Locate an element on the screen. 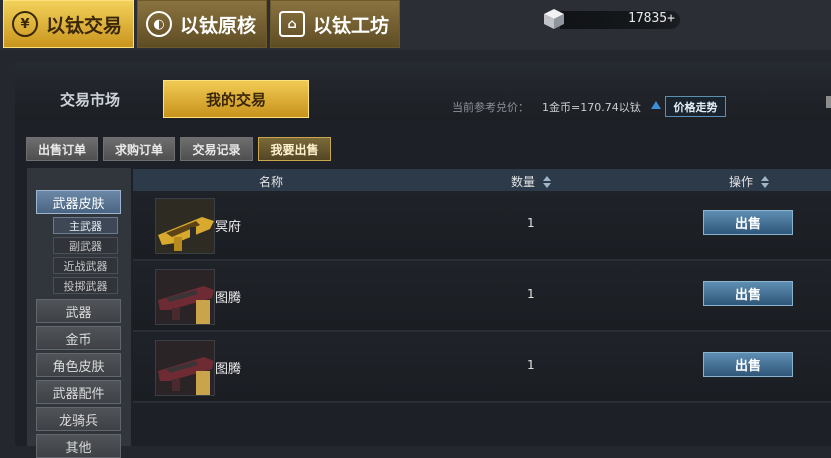 The image size is (831, 458). column-quantity: 数量 is located at coordinates (531, 181).